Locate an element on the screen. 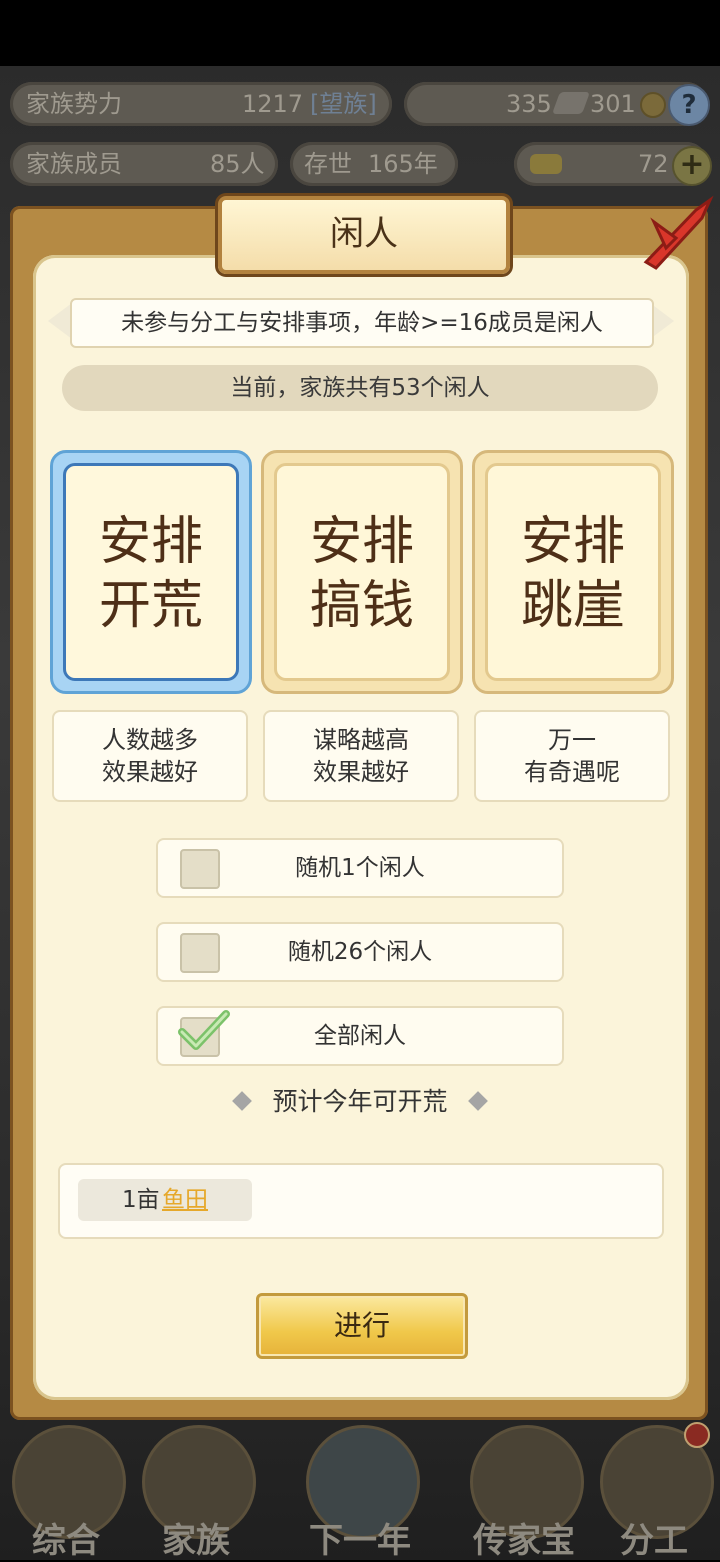  choice-all-idle-label: 全部闲人 is located at coordinates (360, 1036).